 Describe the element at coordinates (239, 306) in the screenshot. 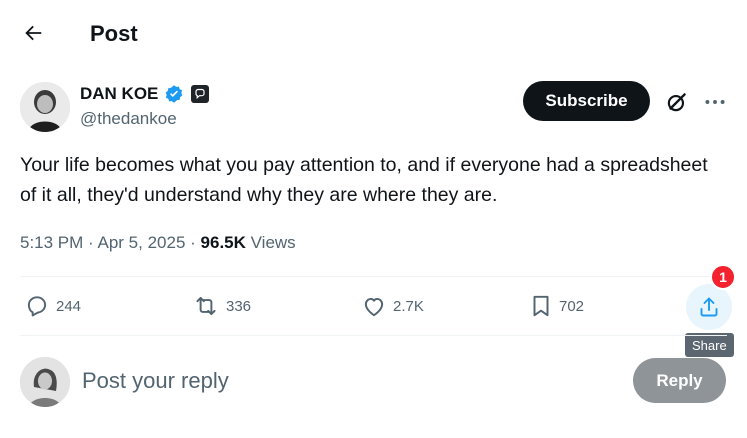

I see `repost-count: 336` at that location.